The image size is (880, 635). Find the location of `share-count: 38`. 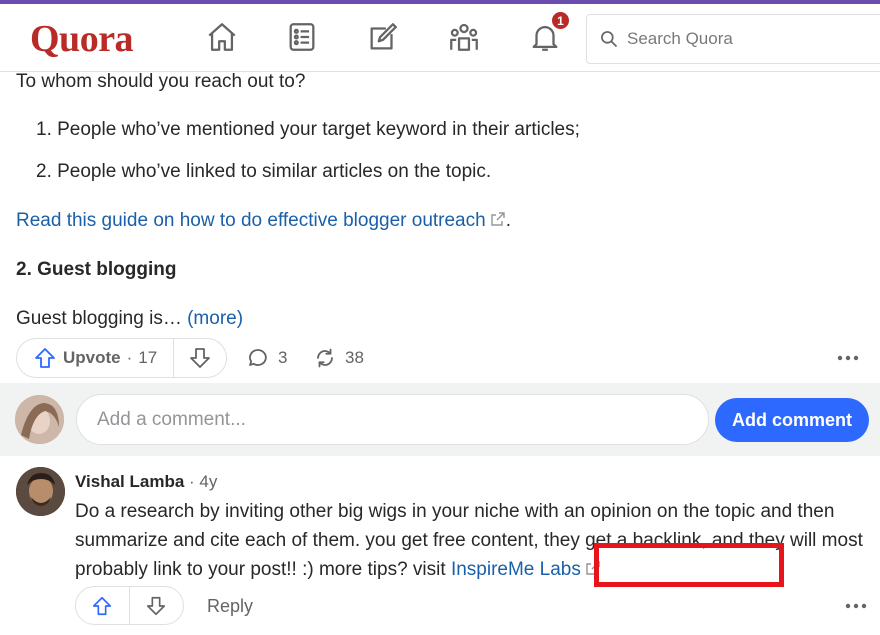

share-count: 38 is located at coordinates (354, 357).